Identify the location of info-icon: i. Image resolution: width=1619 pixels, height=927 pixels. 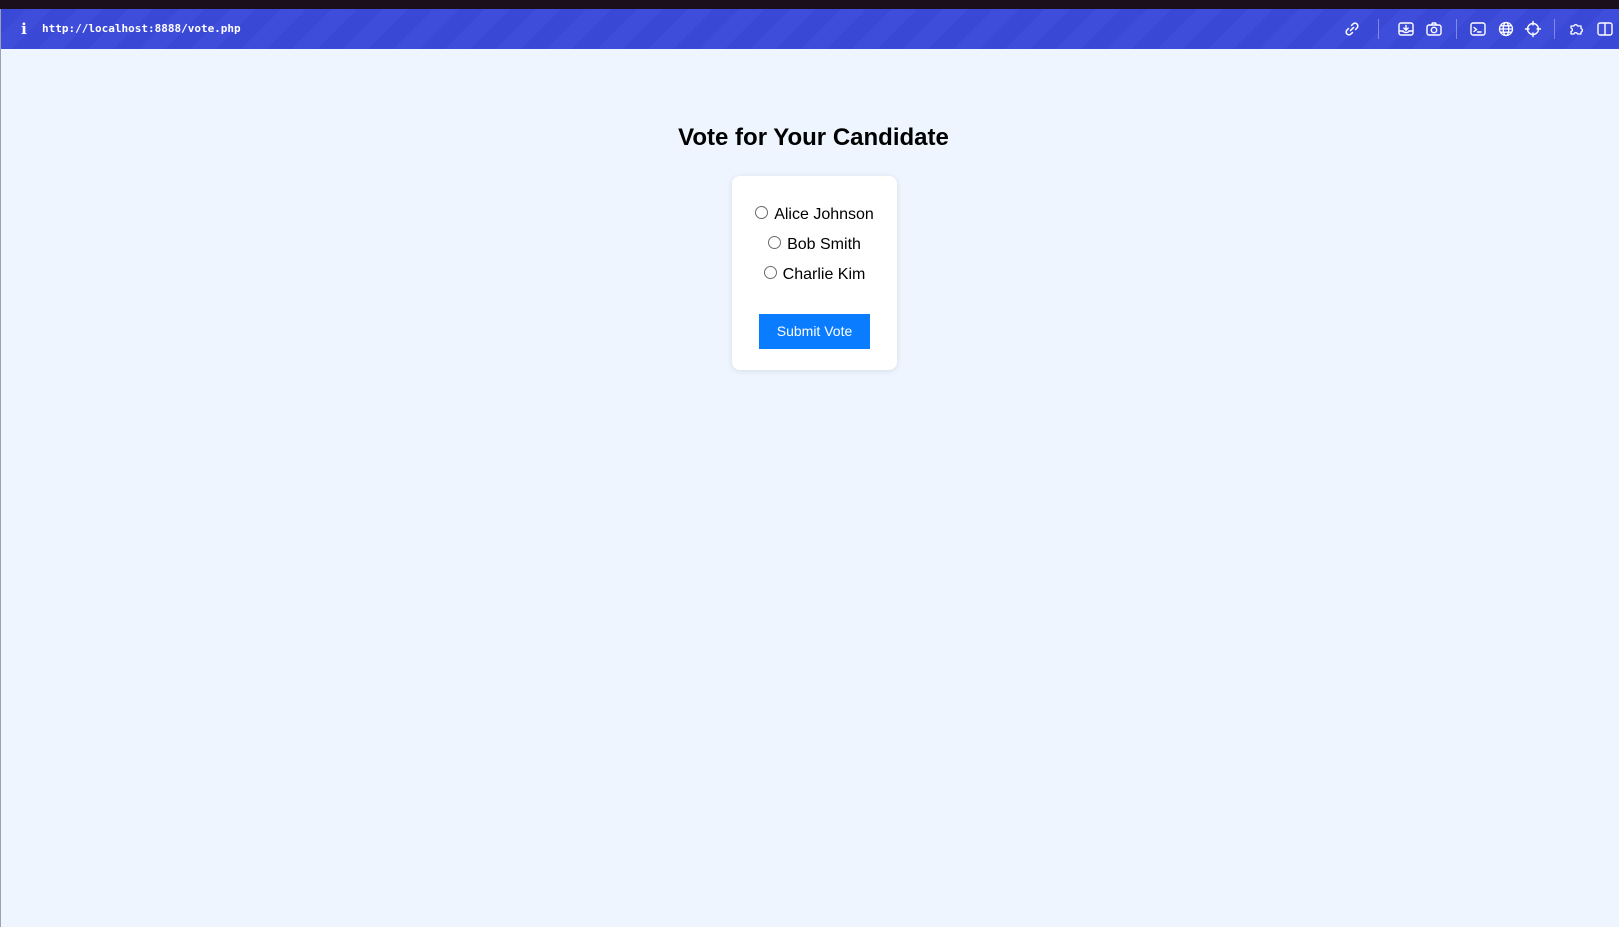
(24, 29).